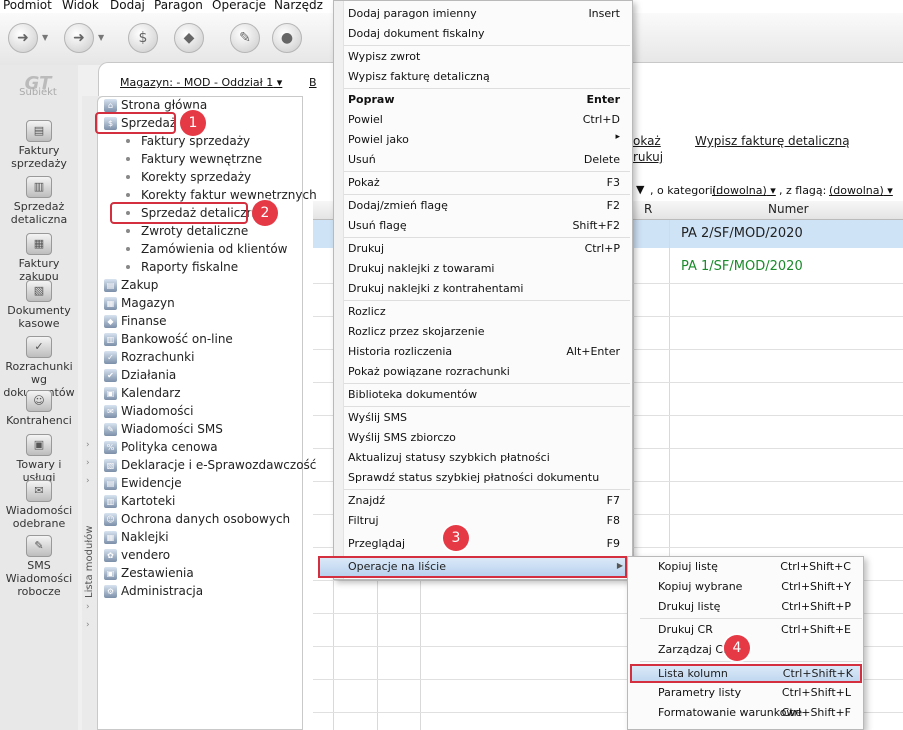  I want to click on submenu-kopiuj-wybrane: Kopiuj wybrane, so click(700, 586).